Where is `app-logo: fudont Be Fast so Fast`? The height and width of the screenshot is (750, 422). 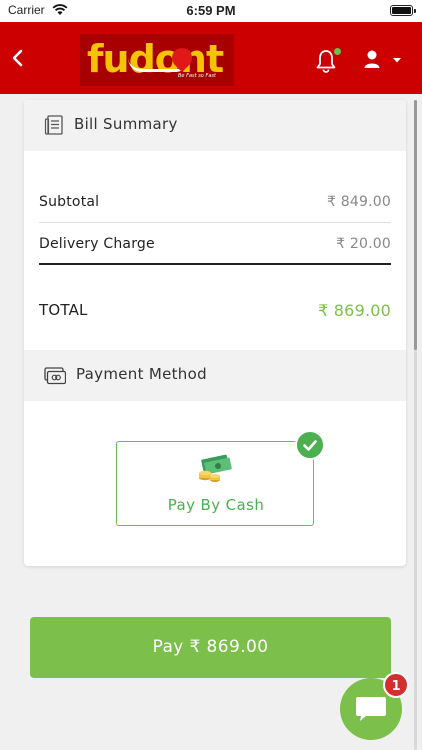 app-logo: fudont Be Fast so Fast is located at coordinates (157, 60).